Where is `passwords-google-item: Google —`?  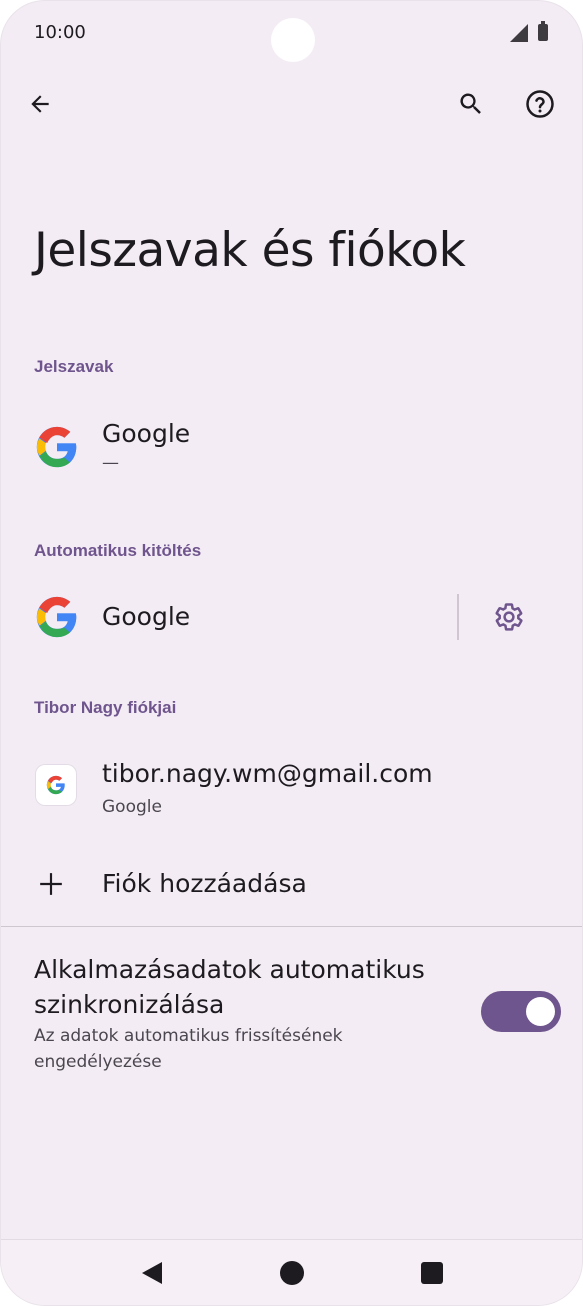
passwords-google-item: Google — is located at coordinates (291, 447).